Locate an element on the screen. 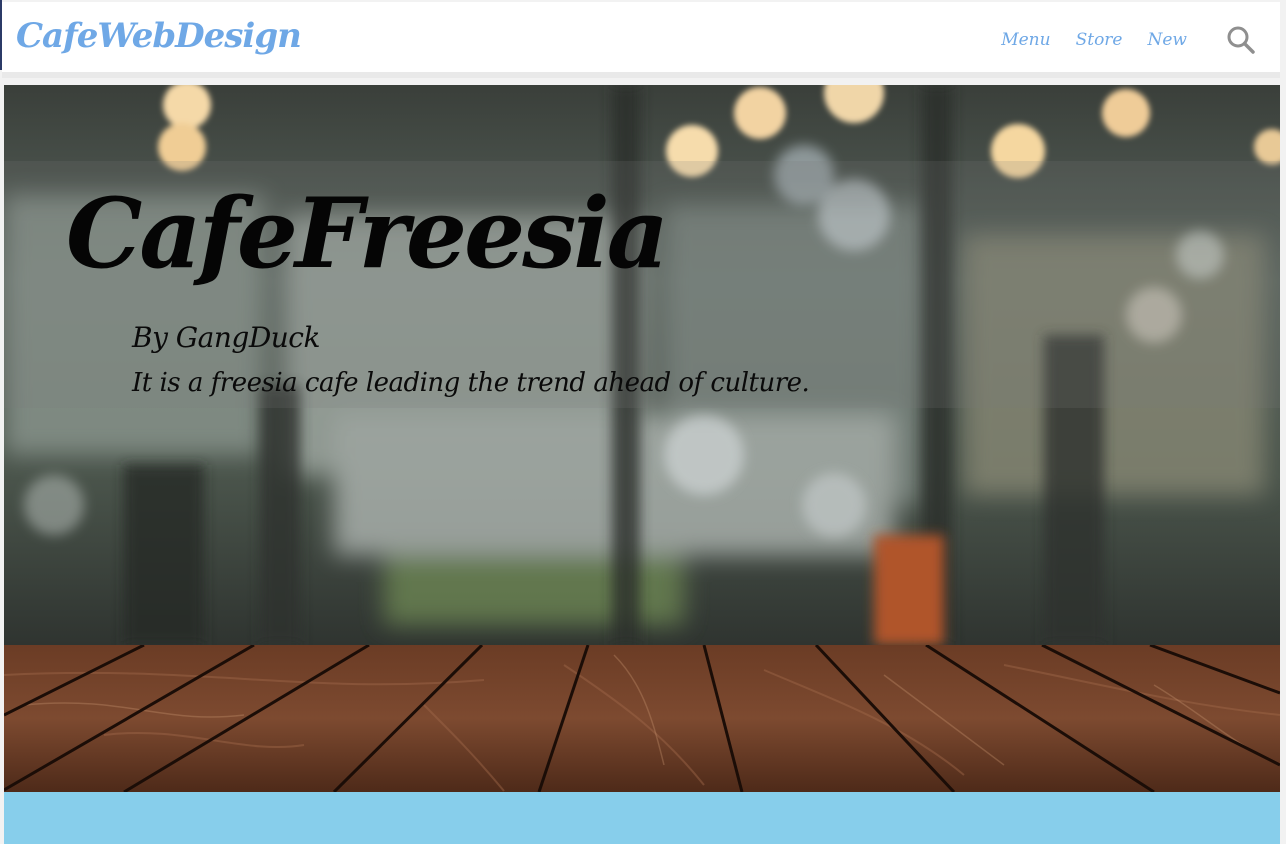 The width and height of the screenshot is (1286, 844). search-button is located at coordinates (1241, 40).